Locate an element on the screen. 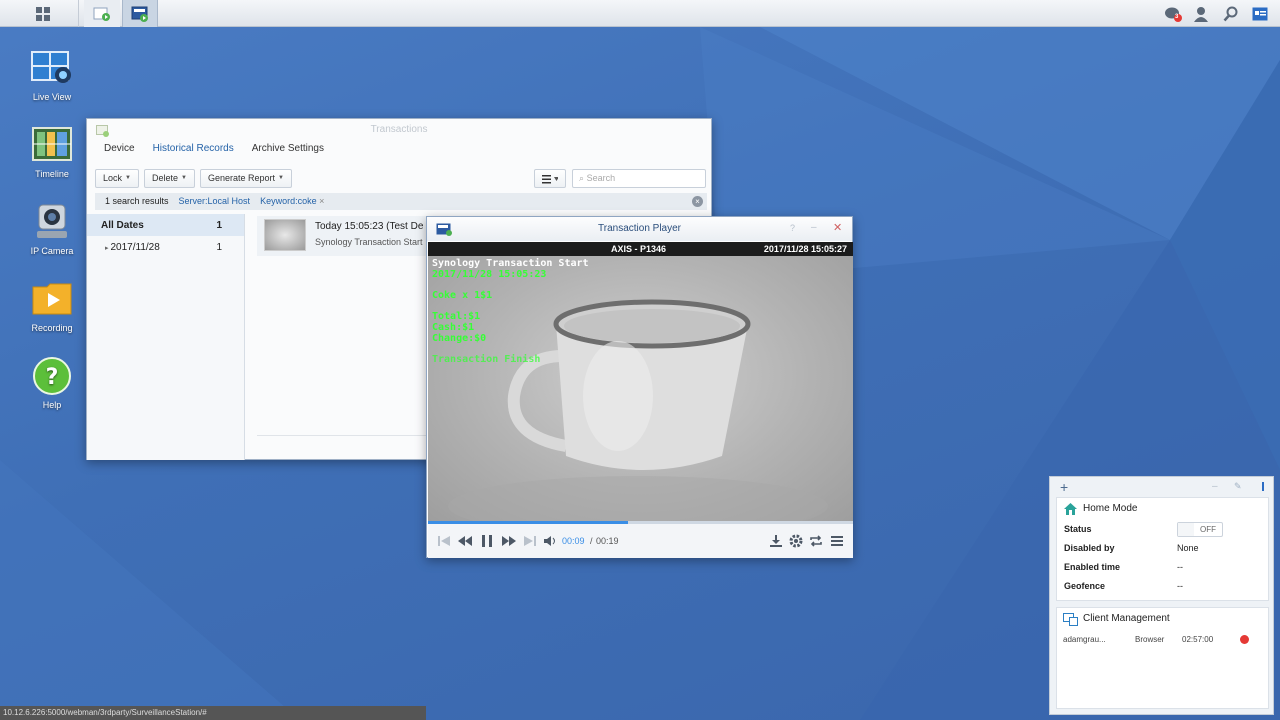  rewind-icon is located at coordinates (465, 541).